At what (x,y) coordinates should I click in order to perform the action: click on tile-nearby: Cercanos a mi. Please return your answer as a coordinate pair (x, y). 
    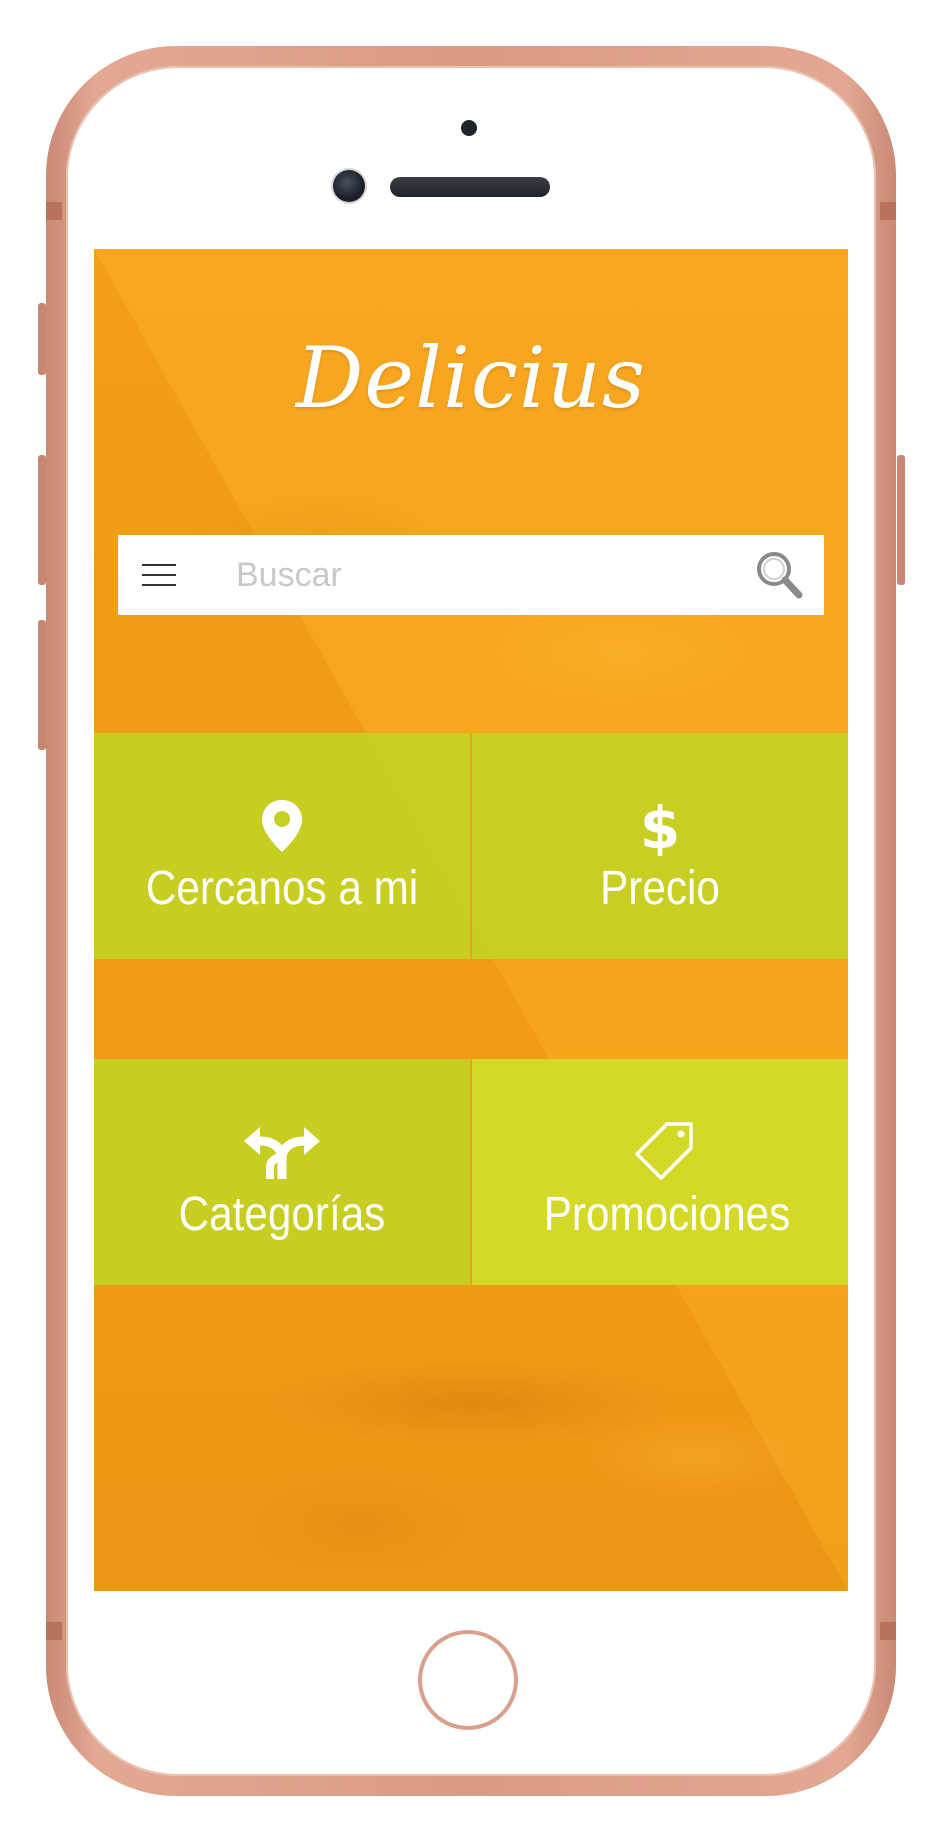
    Looking at the image, I should click on (282, 846).